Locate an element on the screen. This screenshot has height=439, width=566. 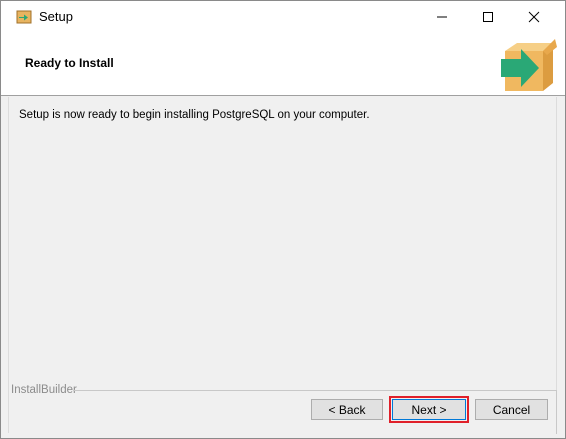
title-bar: Setup is located at coordinates (283, 16).